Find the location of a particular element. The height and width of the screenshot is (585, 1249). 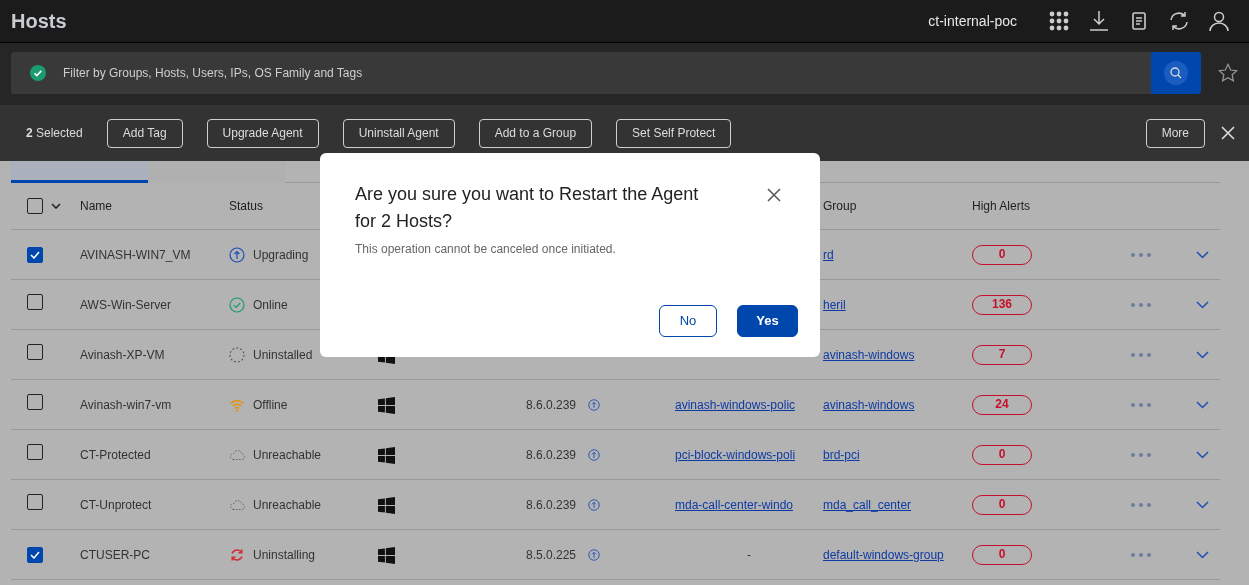

apps-grid-icon is located at coordinates (1059, 21).